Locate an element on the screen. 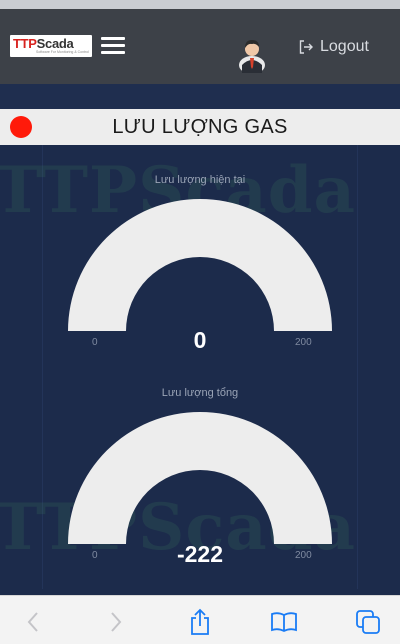 This screenshot has height=644, width=400. logout-icon is located at coordinates (306, 47).